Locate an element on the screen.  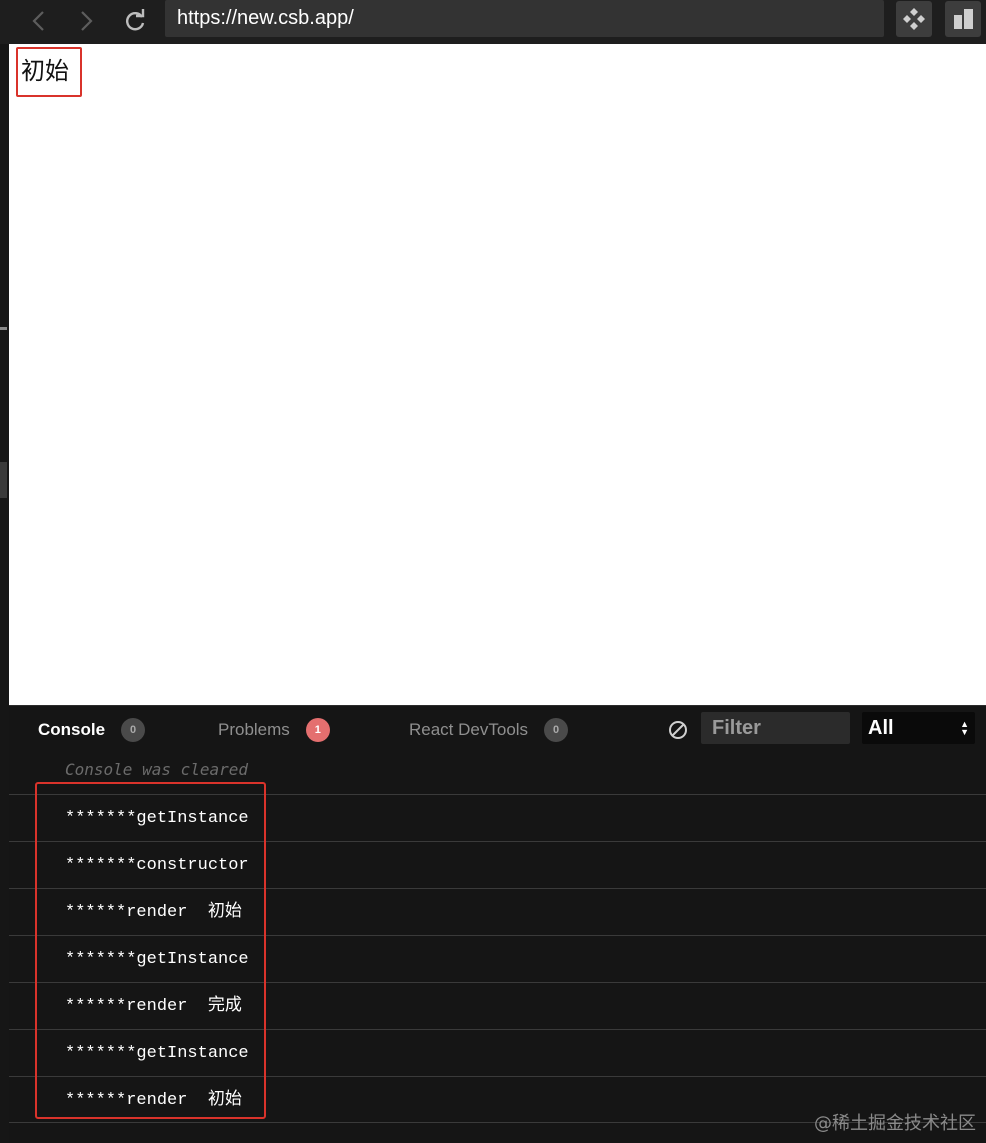
log-level-select: All ▲ ▼ is located at coordinates (918, 728).